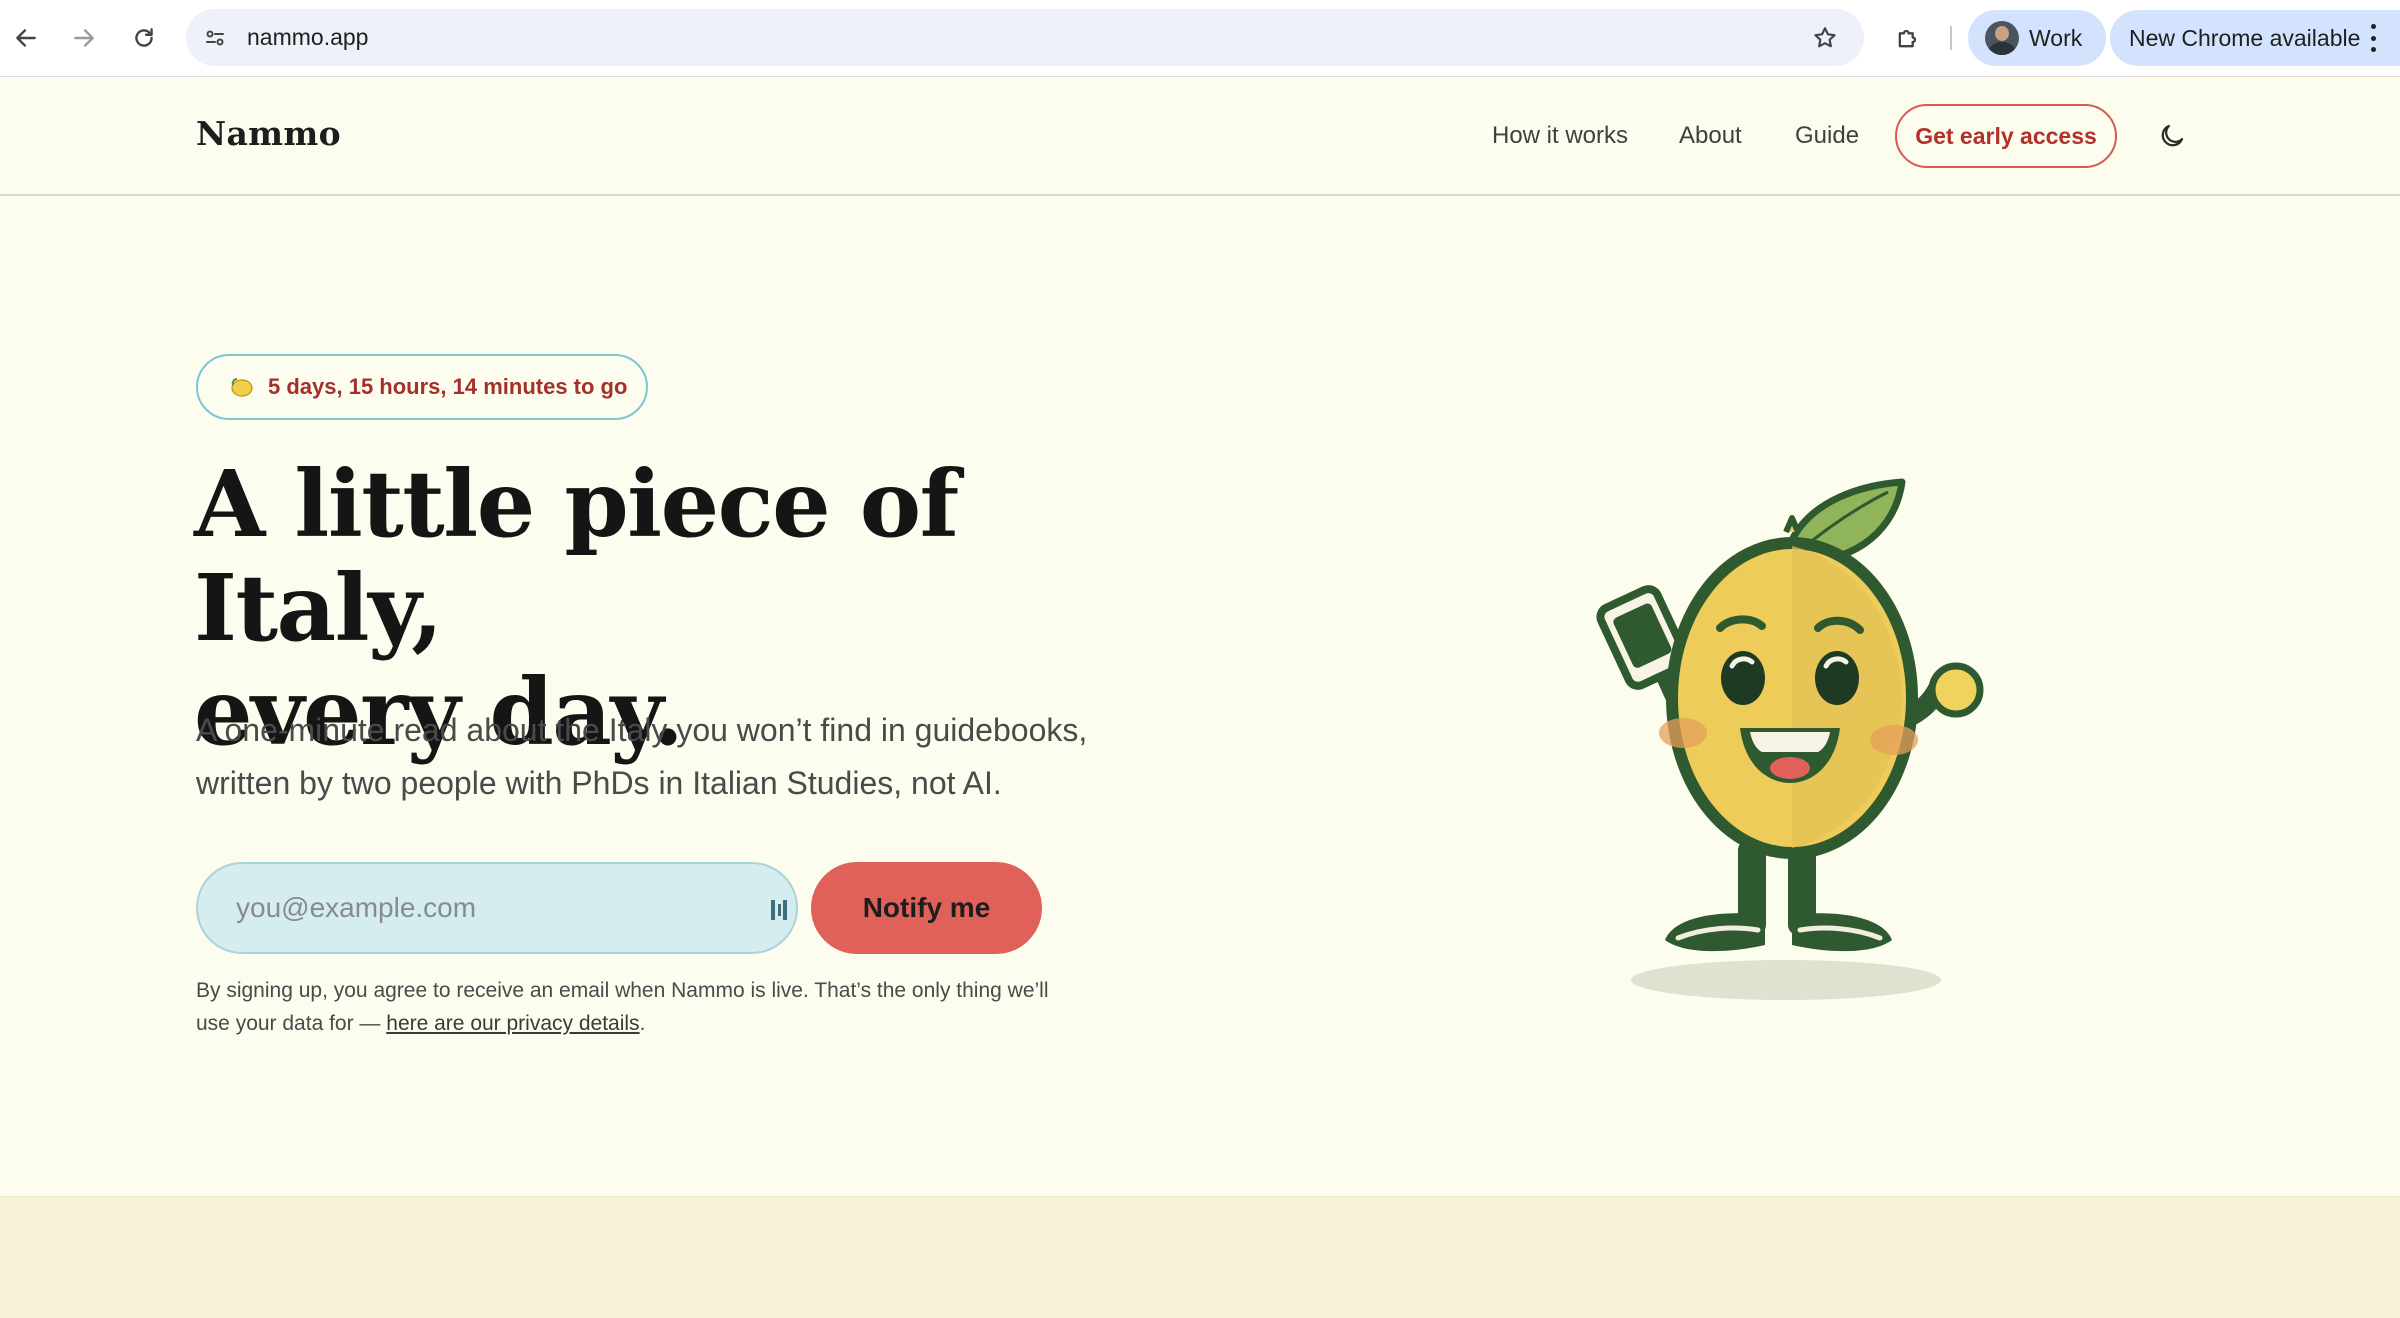 The image size is (2400, 1318). I want to click on countdown-badge: 5 days, 15 hours, 14 minutes to go, so click(422, 387).